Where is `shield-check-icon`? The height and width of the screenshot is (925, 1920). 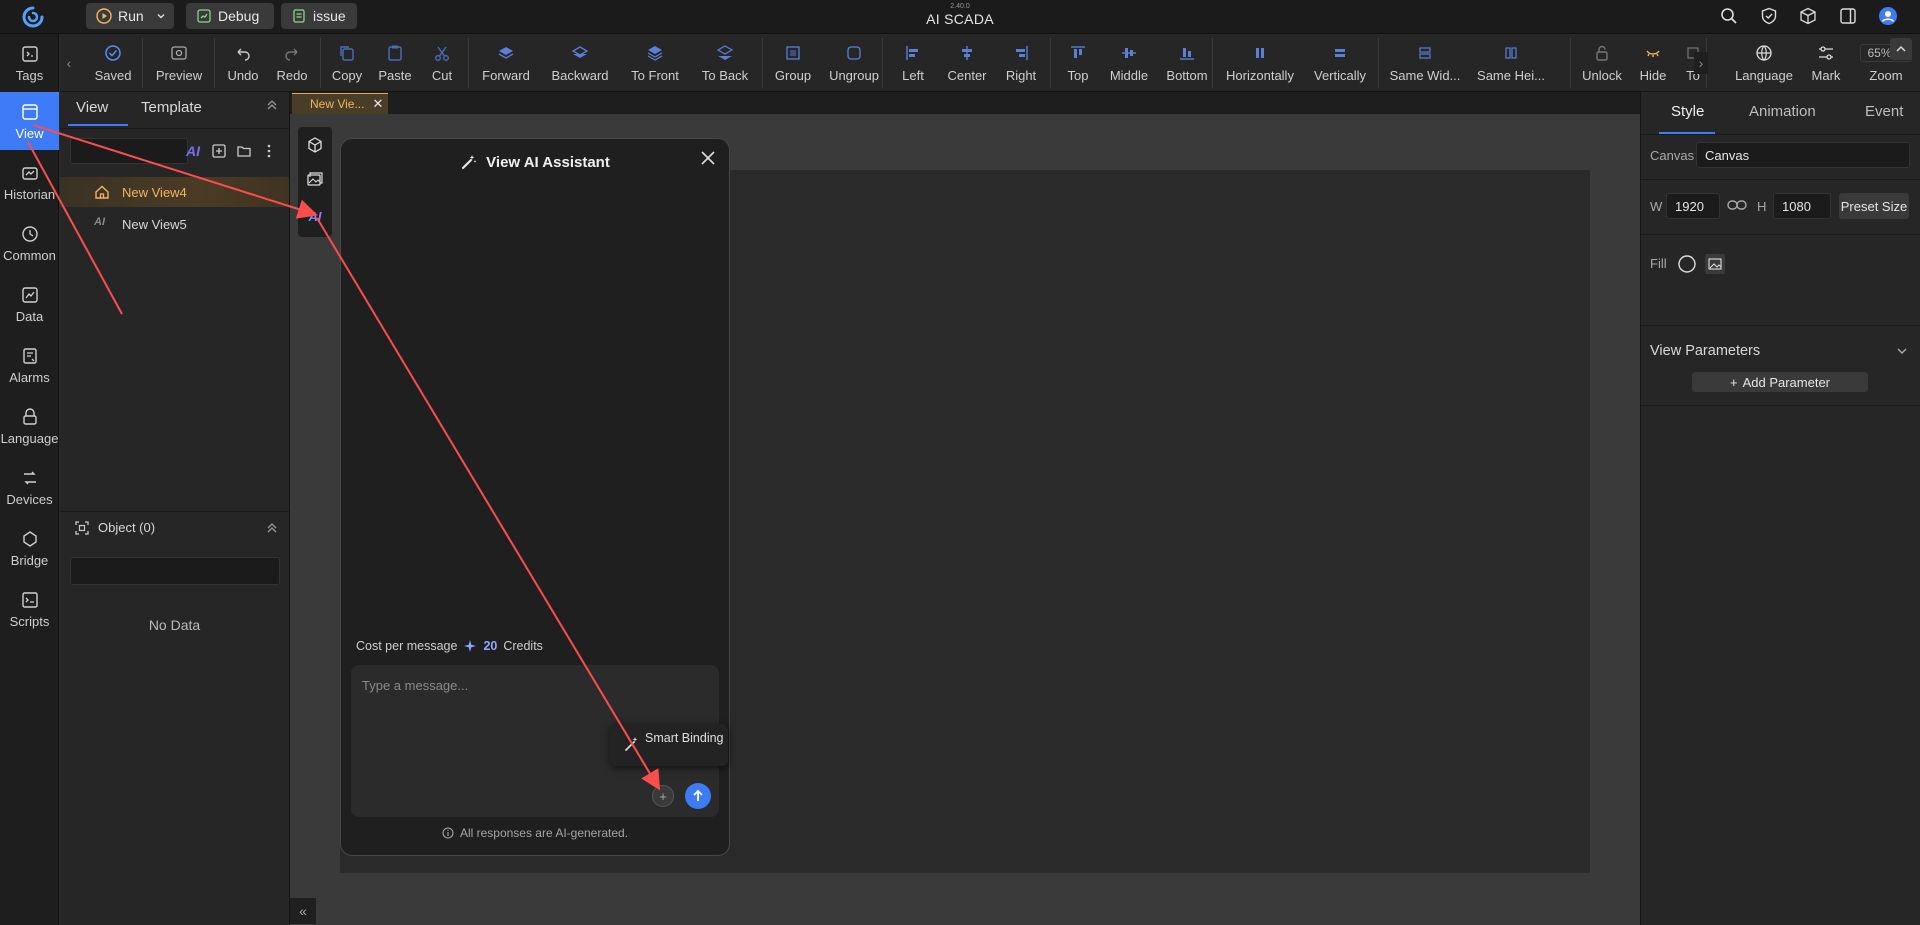
shield-check-icon is located at coordinates (1769, 16).